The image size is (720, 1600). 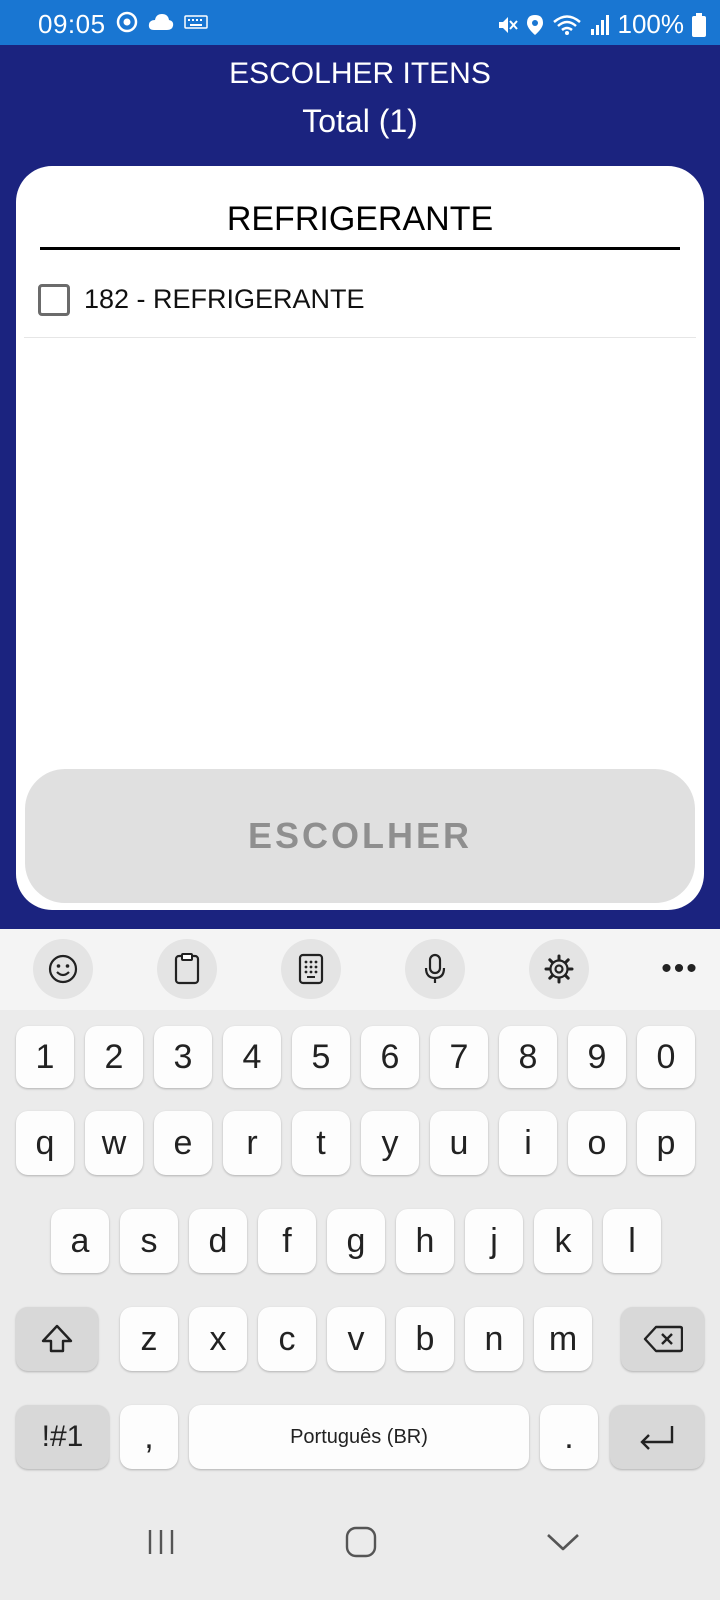 I want to click on shift-icon, so click(x=57, y=1338).